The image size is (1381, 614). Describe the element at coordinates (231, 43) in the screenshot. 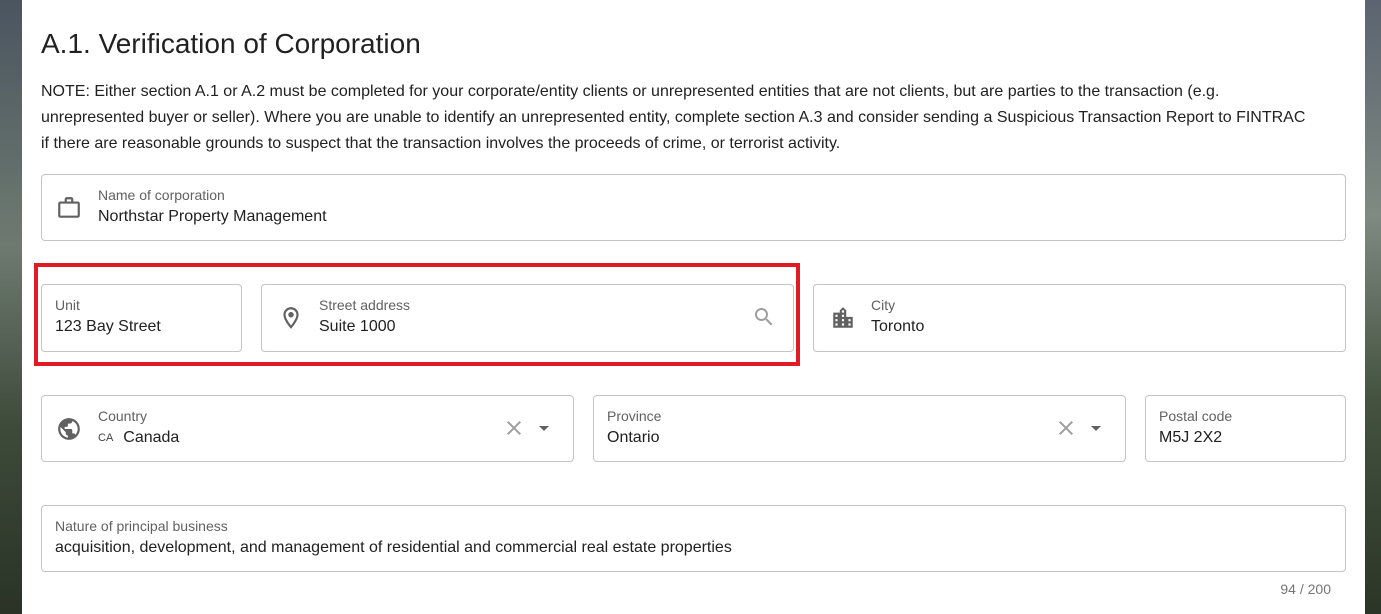

I see `section-title: A.1. Verification of Corporation` at that location.